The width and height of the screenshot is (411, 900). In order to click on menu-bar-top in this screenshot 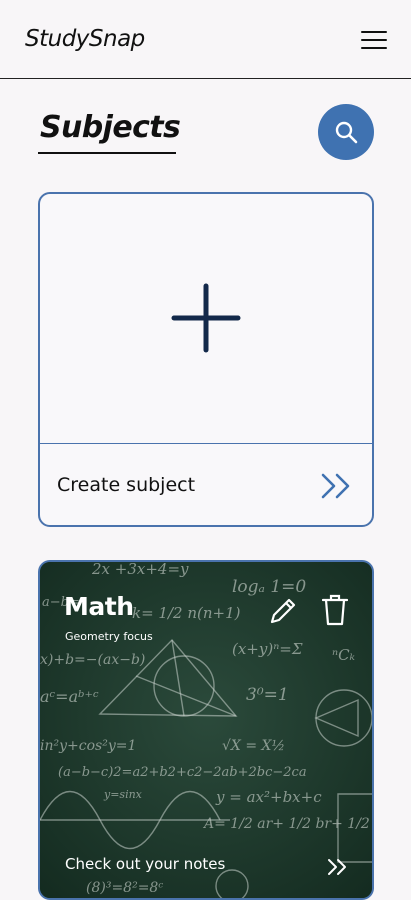, I will do `click(374, 32)`.